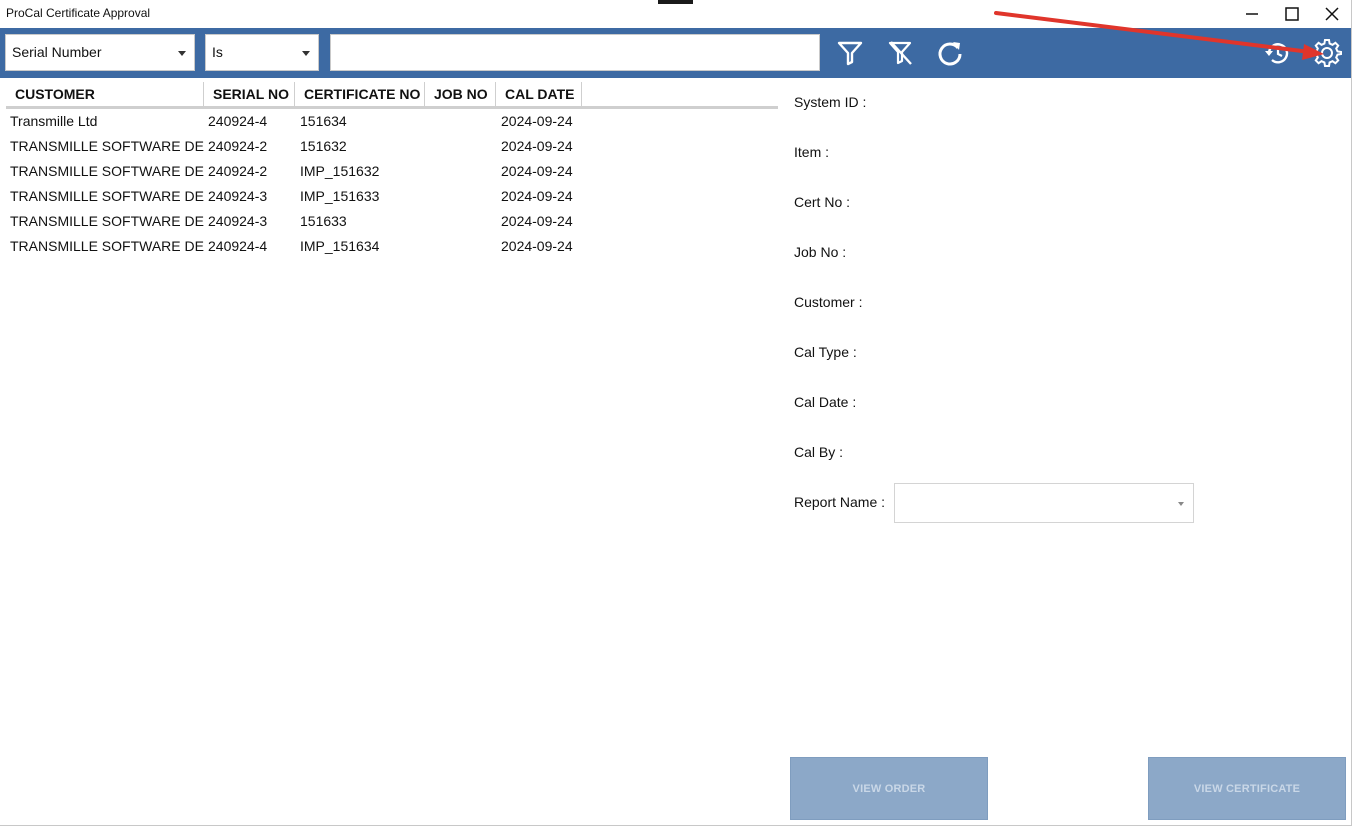  I want to click on label-system-id: System ID :, so click(830, 102).